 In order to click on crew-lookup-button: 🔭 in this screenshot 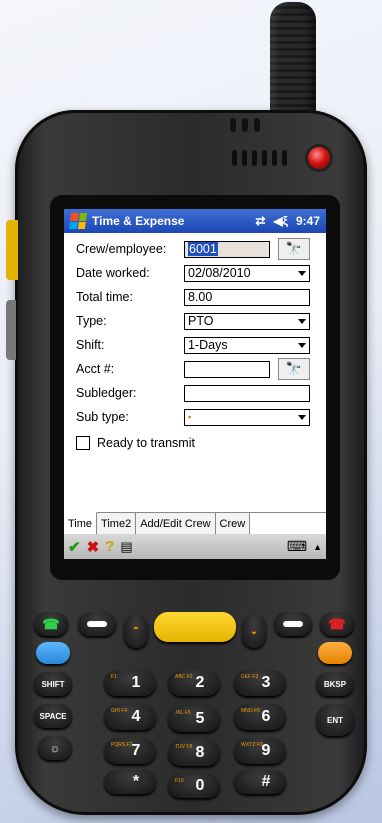, I will do `click(294, 249)`.